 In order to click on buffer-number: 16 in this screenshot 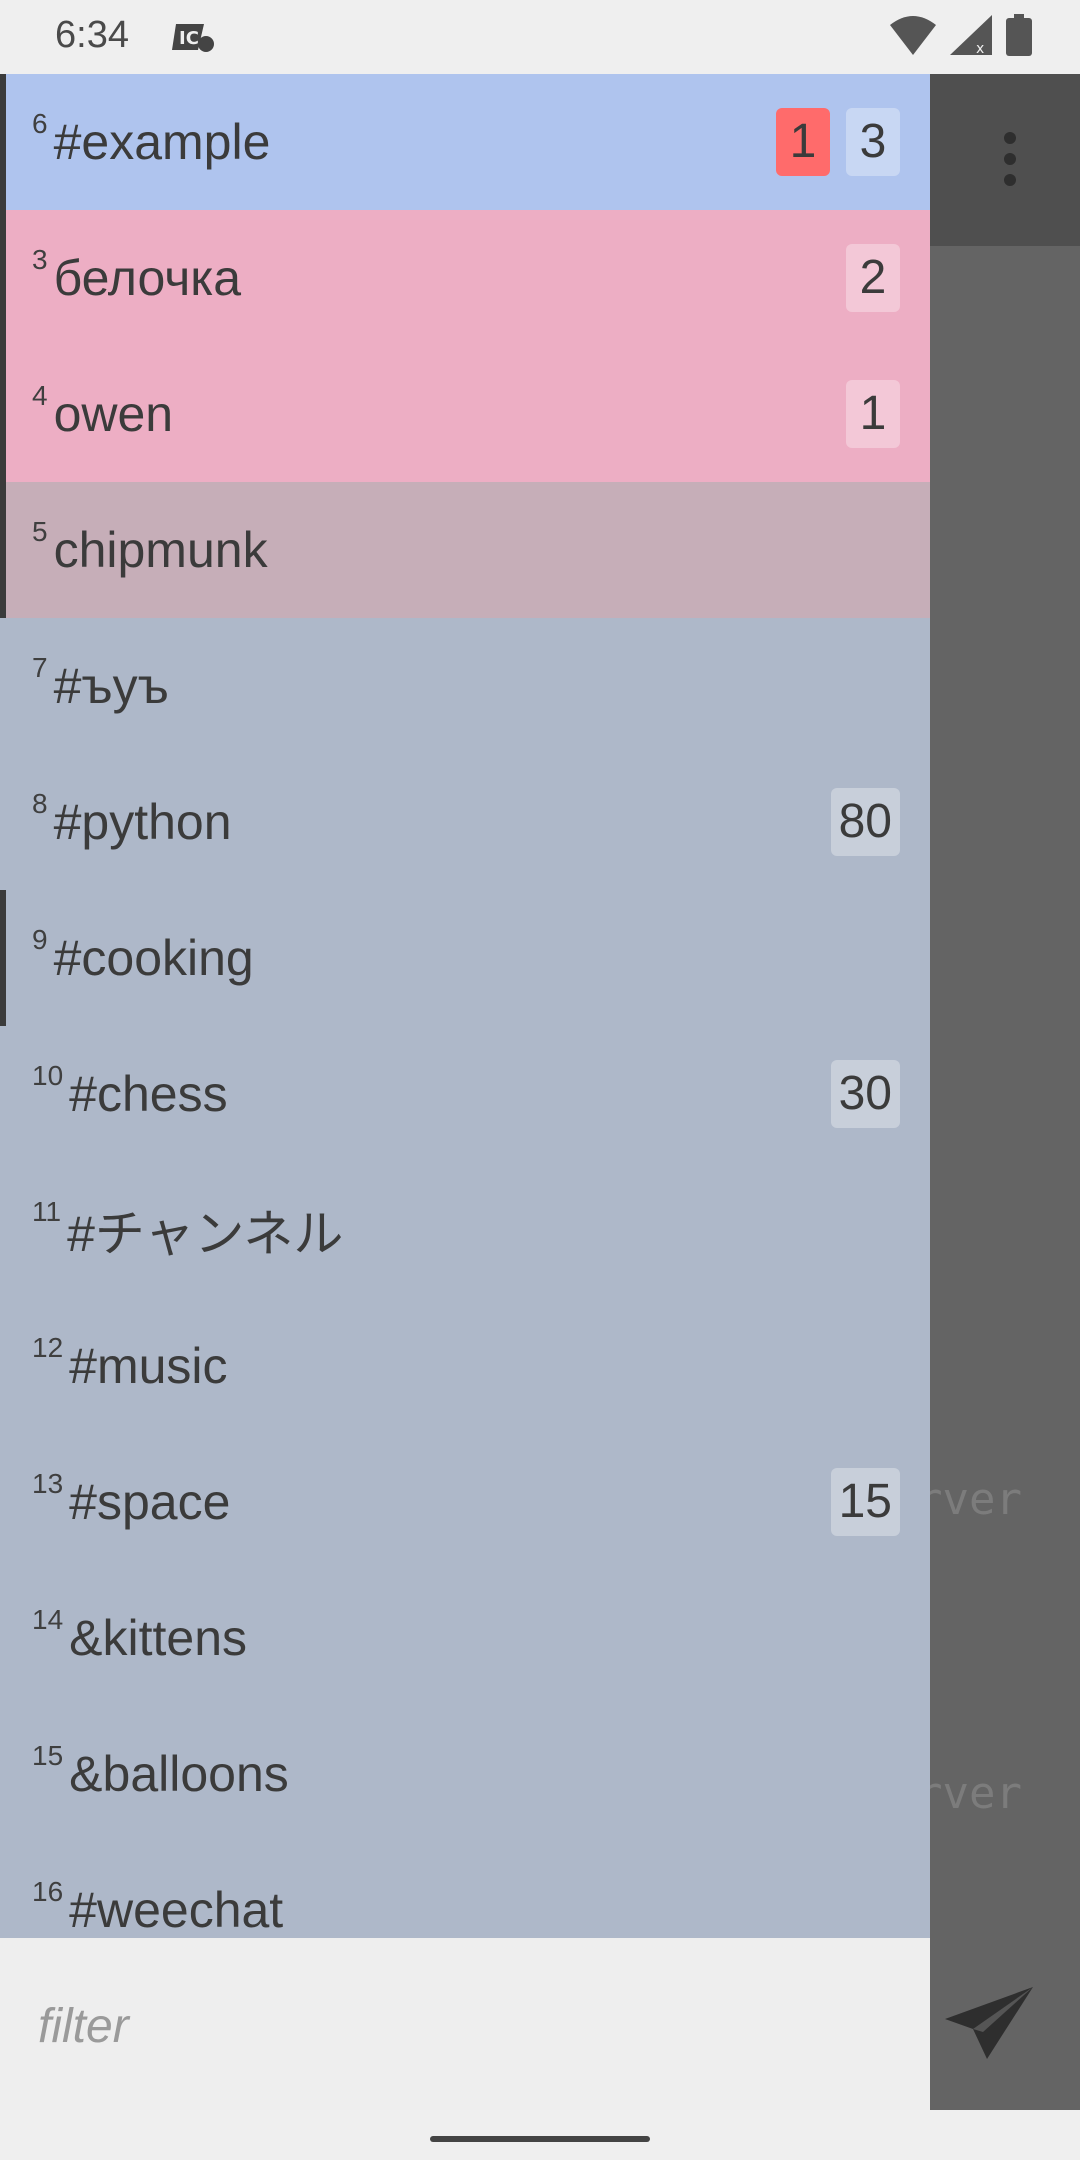, I will do `click(48, 1891)`.